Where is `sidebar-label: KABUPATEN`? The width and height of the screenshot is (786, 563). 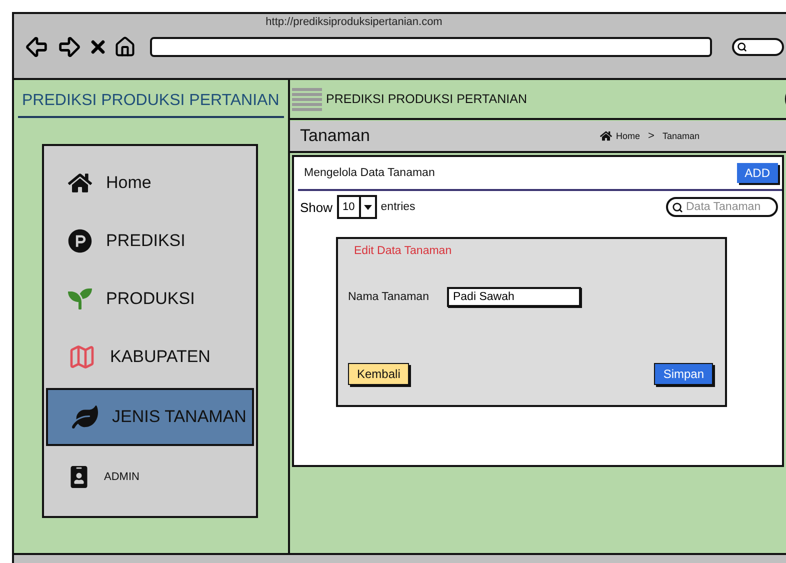
sidebar-label: KABUPATEN is located at coordinates (160, 357).